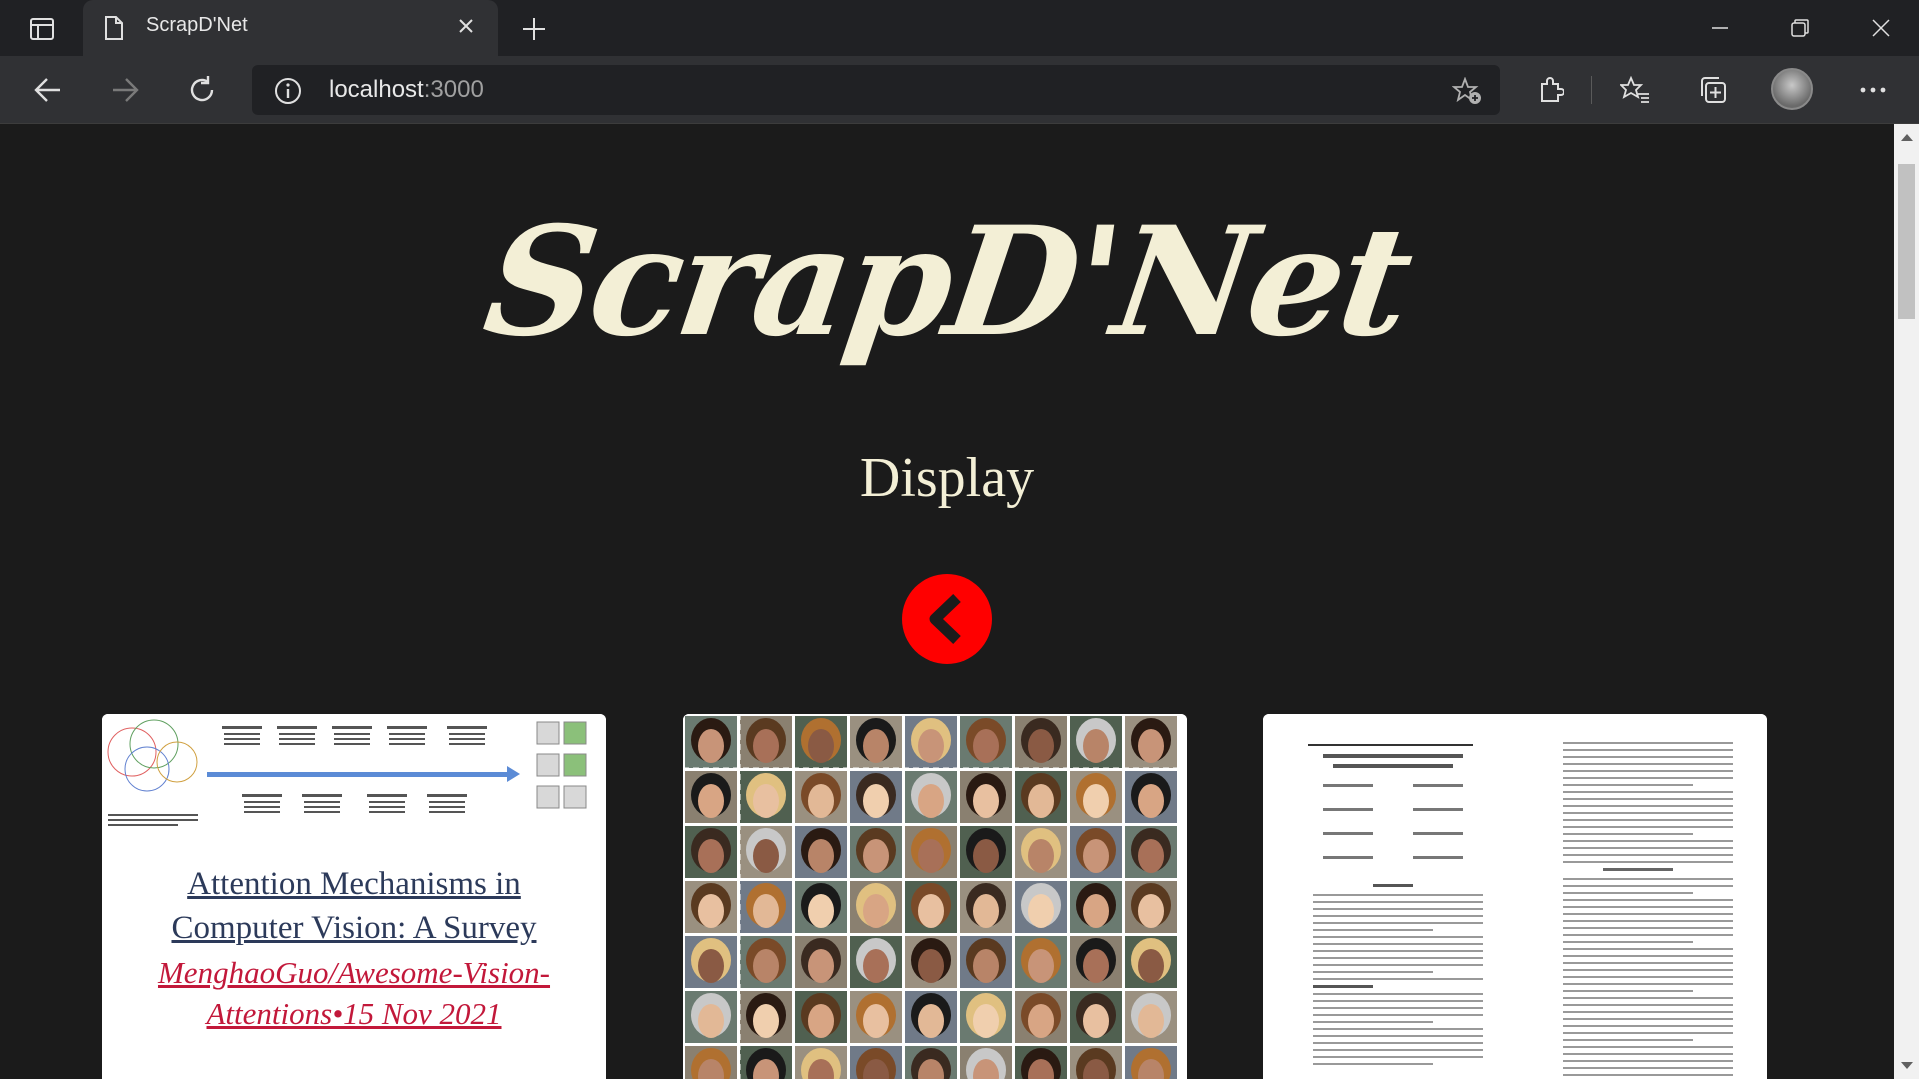  Describe the element at coordinates (1393, 766) in the screenshot. I see `doc-title-line` at that location.